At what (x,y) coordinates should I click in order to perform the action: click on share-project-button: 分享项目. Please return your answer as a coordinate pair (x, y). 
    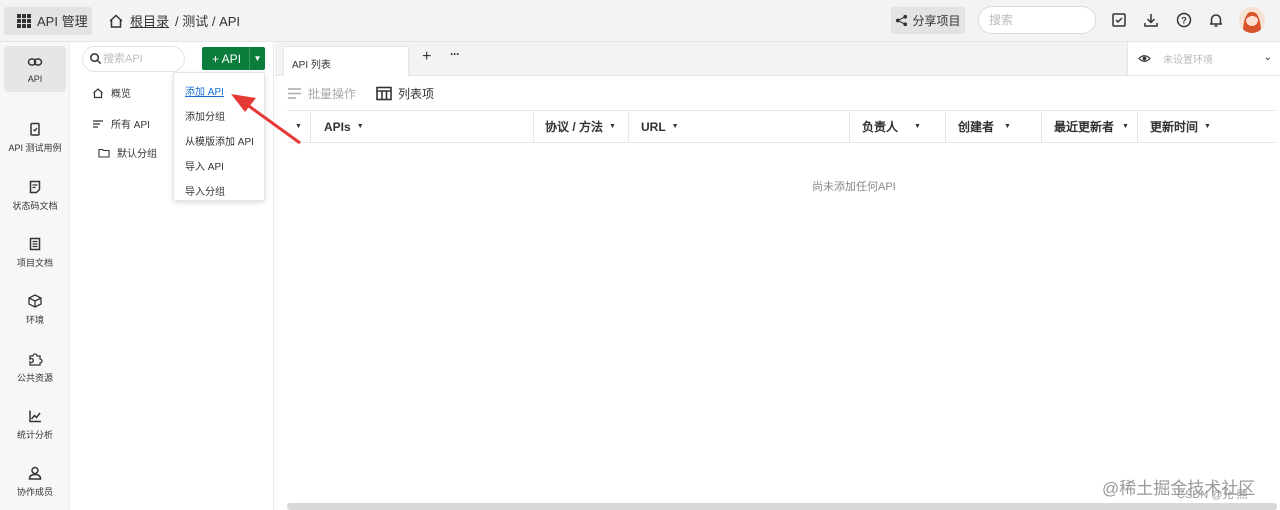
    Looking at the image, I should click on (928, 20).